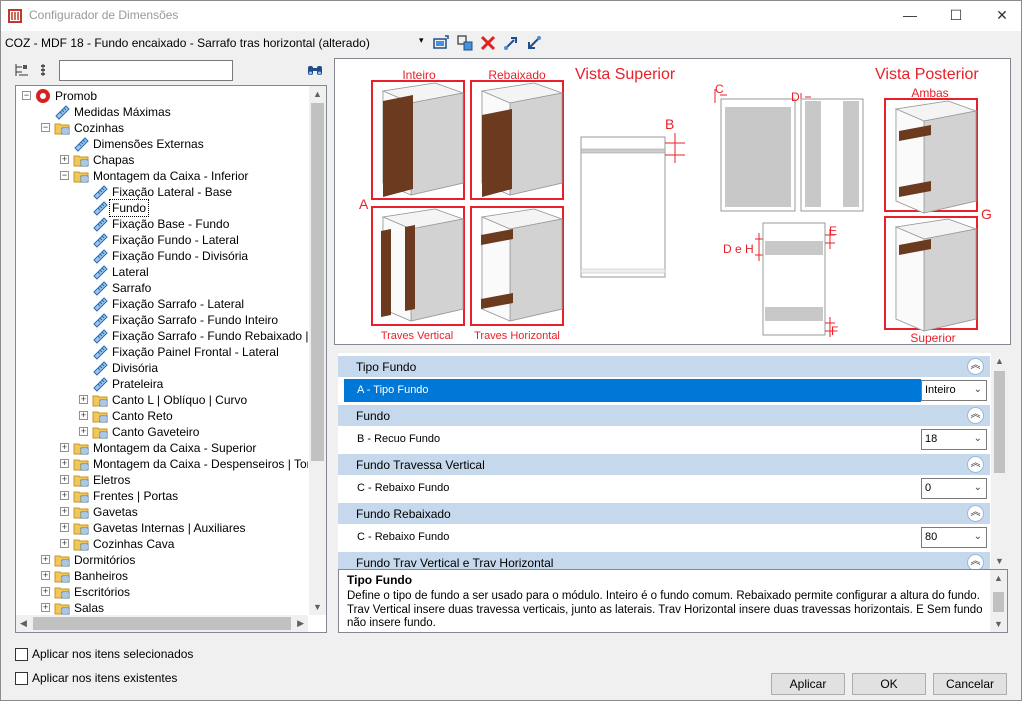  Describe the element at coordinates (664, 415) in the screenshot. I see `property-category: Fundo ︽` at that location.